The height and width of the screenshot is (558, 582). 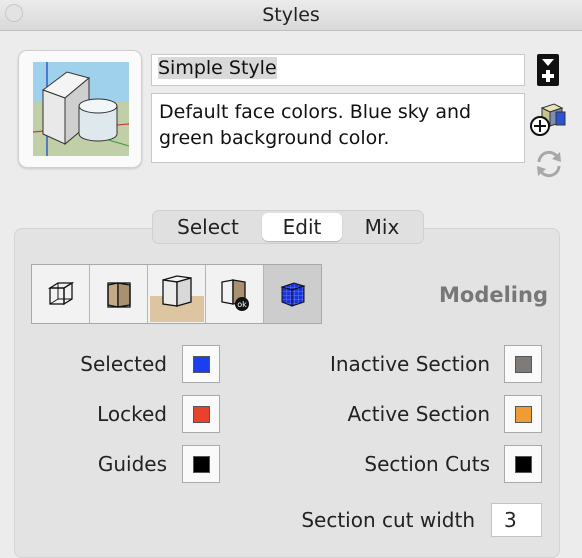 I want to click on settings-toolbar: ok, so click(x=176, y=294).